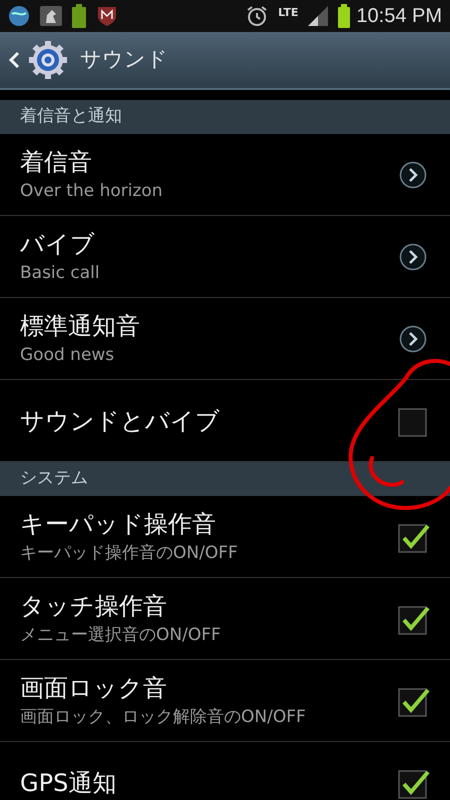 Image resolution: width=450 pixels, height=800 pixels. I want to click on setting-title: 着信音, so click(56, 161).